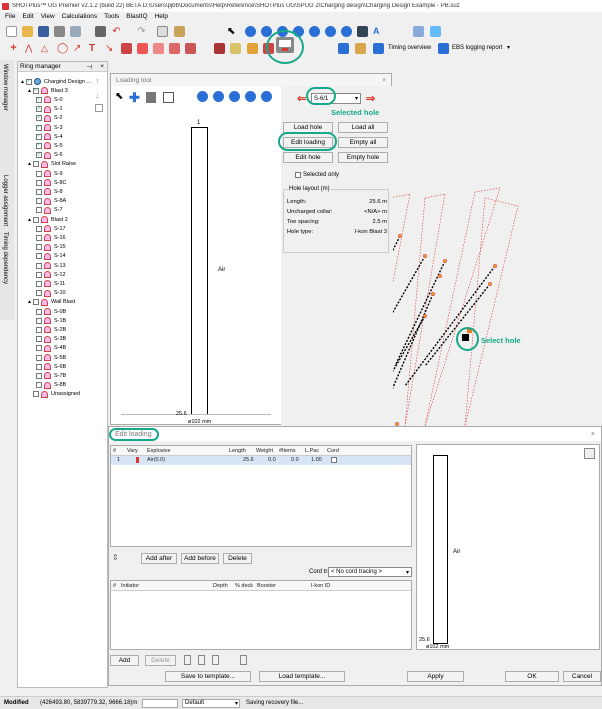  What do you see at coordinates (110, 48) in the screenshot?
I see `arrow-tool-icon: ↘` at bounding box center [110, 48].